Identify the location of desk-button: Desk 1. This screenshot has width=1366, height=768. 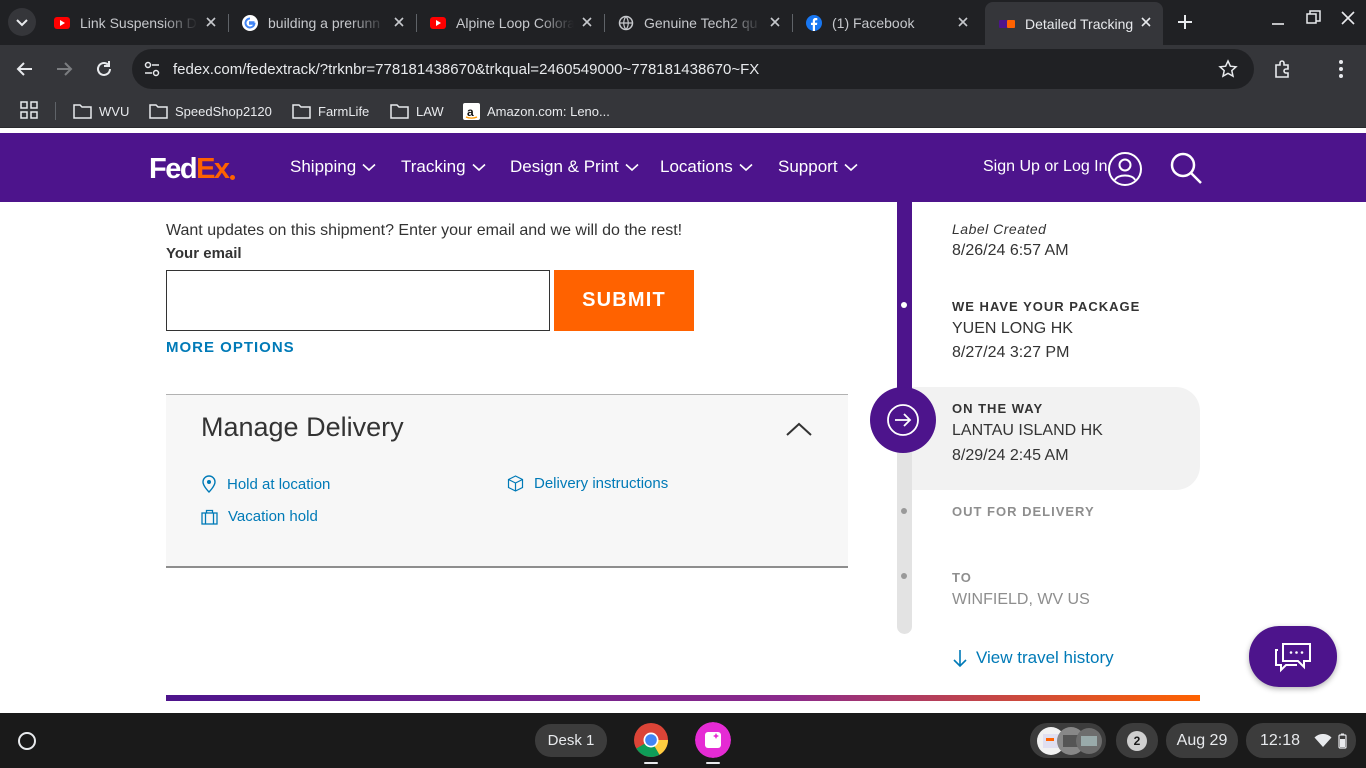
(571, 740).